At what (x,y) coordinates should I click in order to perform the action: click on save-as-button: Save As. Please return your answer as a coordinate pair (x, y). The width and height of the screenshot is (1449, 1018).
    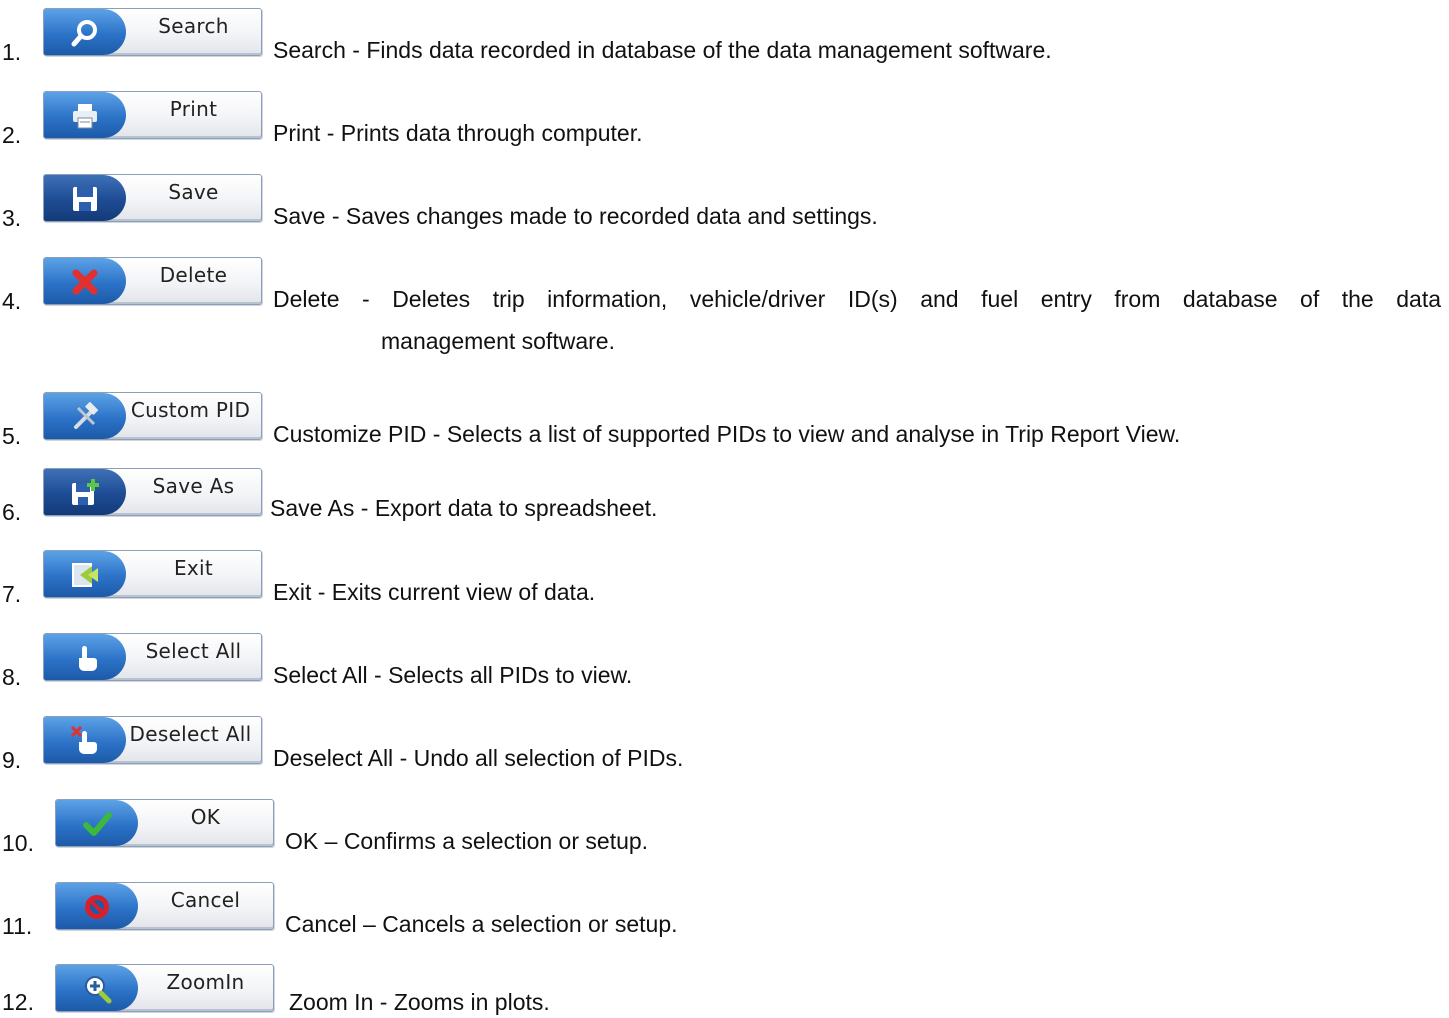
    Looking at the image, I should click on (152, 492).